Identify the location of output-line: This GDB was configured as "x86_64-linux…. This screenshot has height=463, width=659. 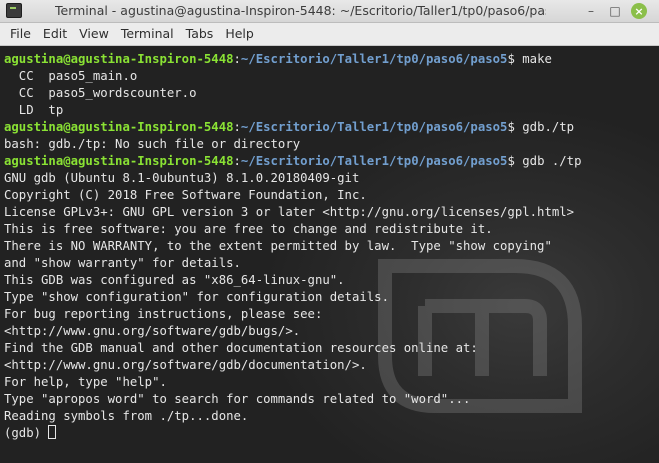
(174, 280).